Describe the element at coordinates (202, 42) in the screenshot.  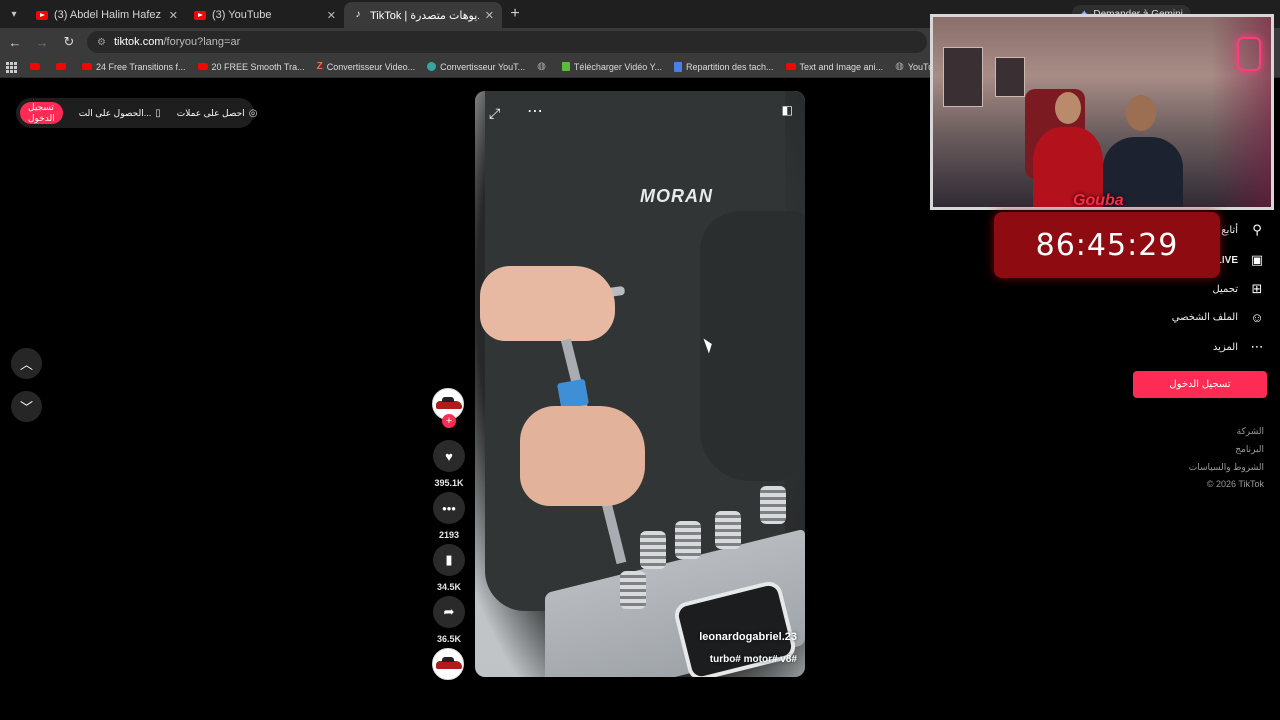
I see `url-path: /foryou?lang=ar` at that location.